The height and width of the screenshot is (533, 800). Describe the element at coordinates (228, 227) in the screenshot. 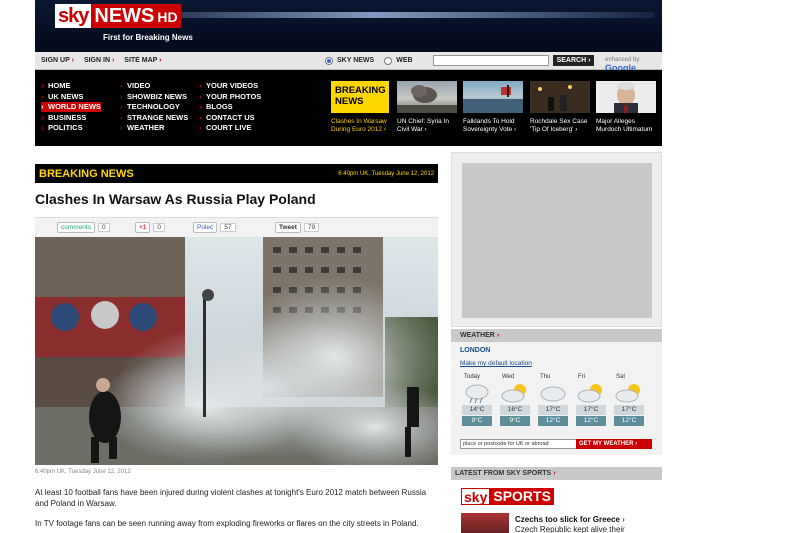

I see `facebook-count: 57` at that location.